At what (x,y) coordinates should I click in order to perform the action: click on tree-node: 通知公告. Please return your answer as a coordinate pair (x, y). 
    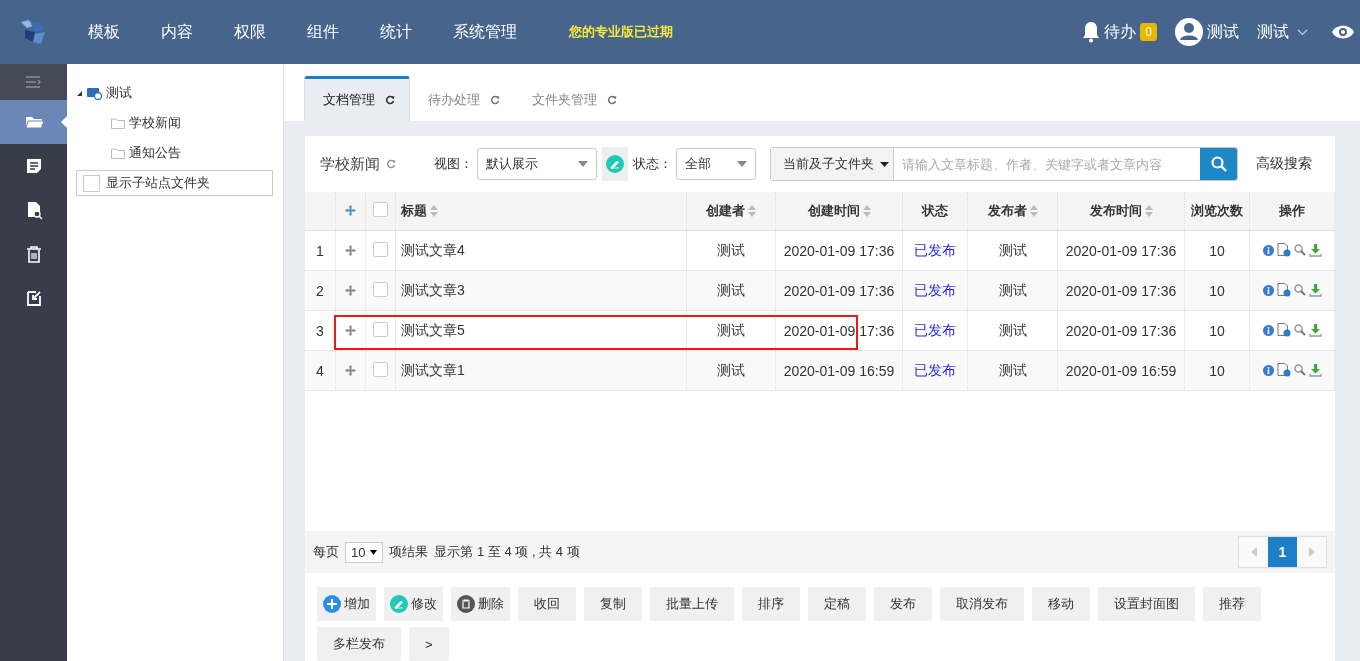
    Looking at the image, I should click on (155, 153).